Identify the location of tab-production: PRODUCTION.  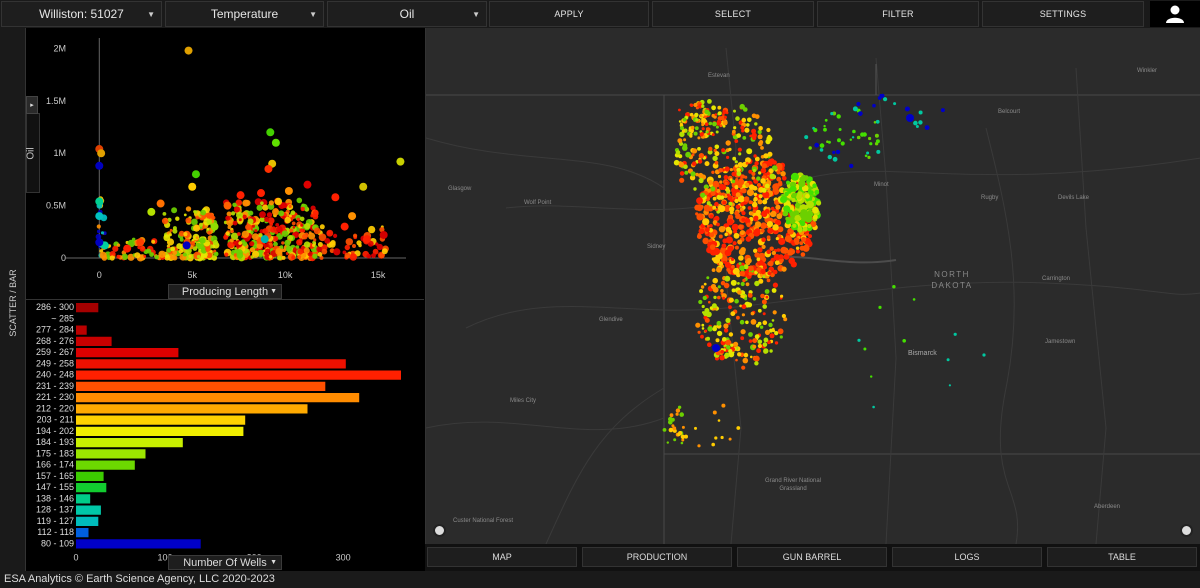
(657, 557).